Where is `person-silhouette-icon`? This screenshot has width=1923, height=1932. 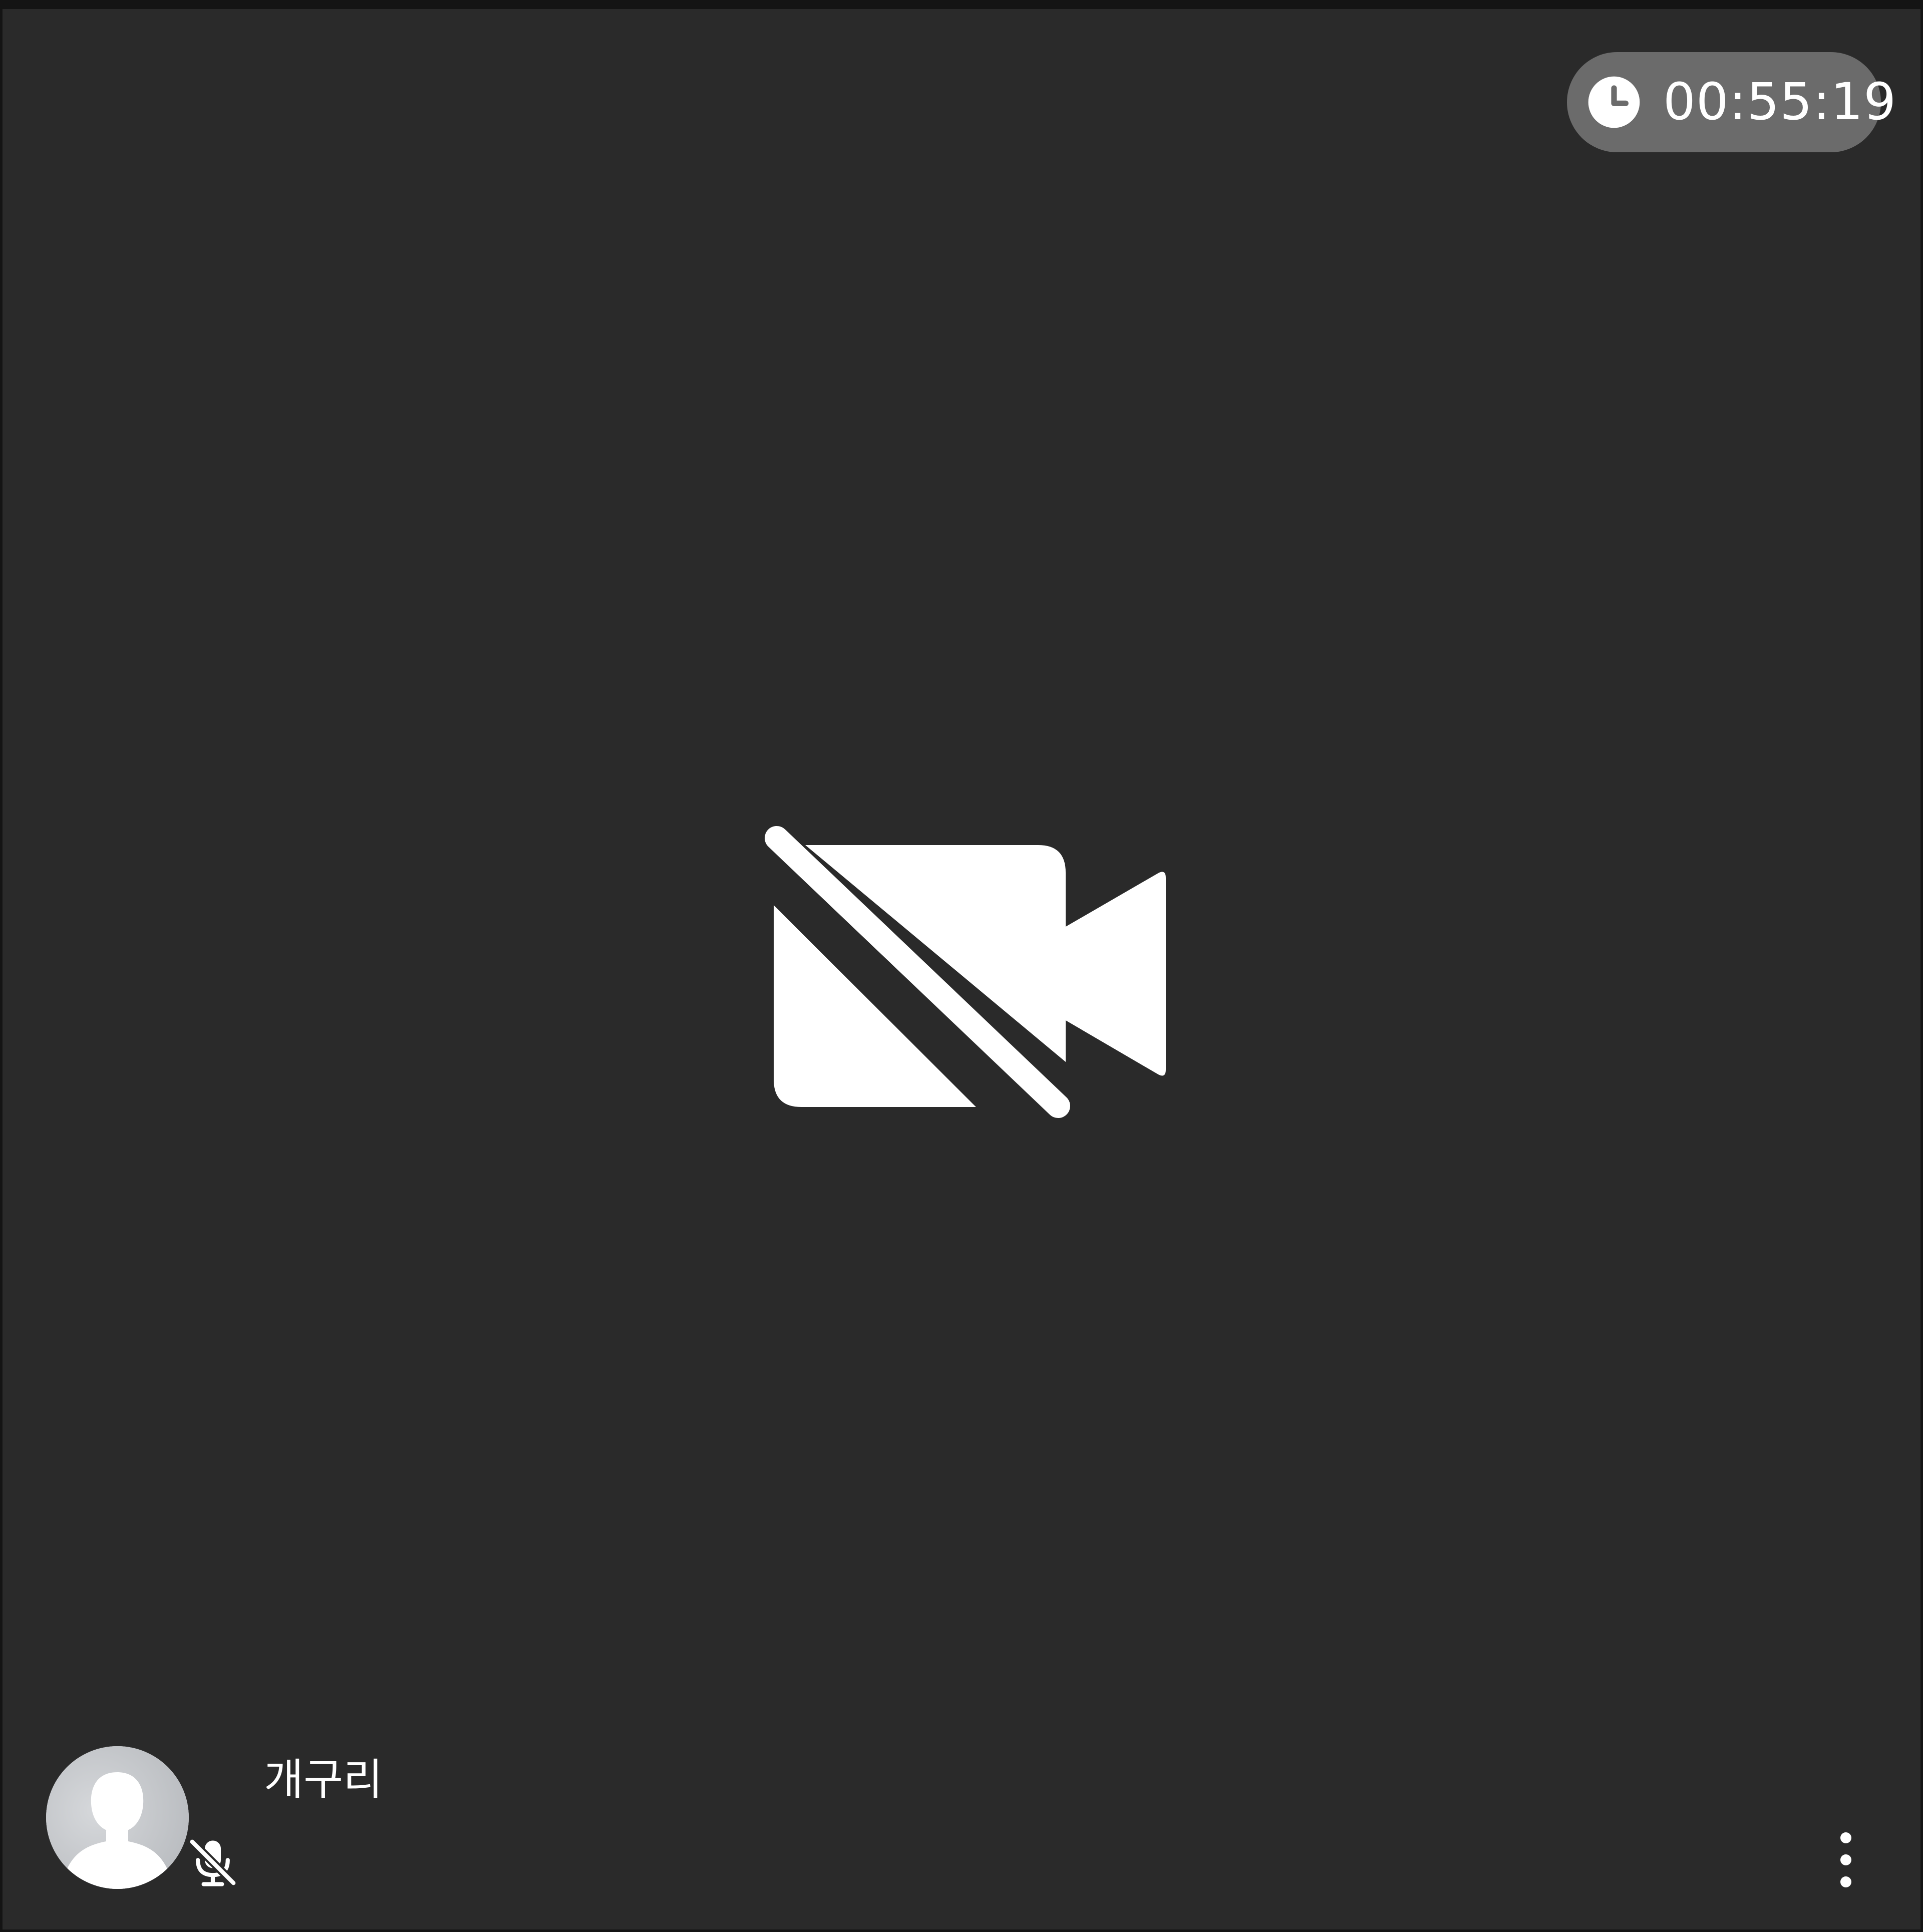
person-silhouette-icon is located at coordinates (117, 1817).